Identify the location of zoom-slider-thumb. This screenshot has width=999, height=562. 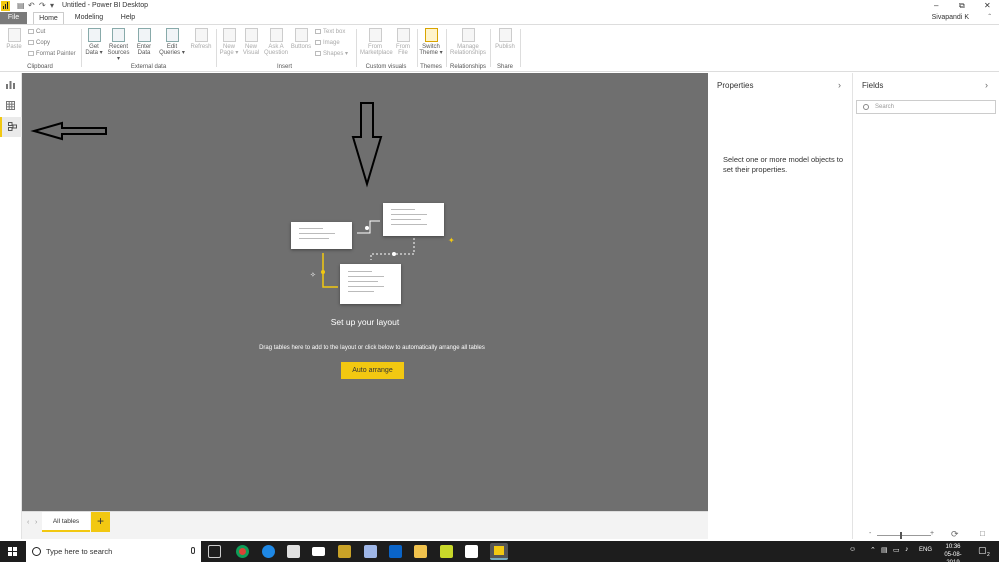
(901, 535).